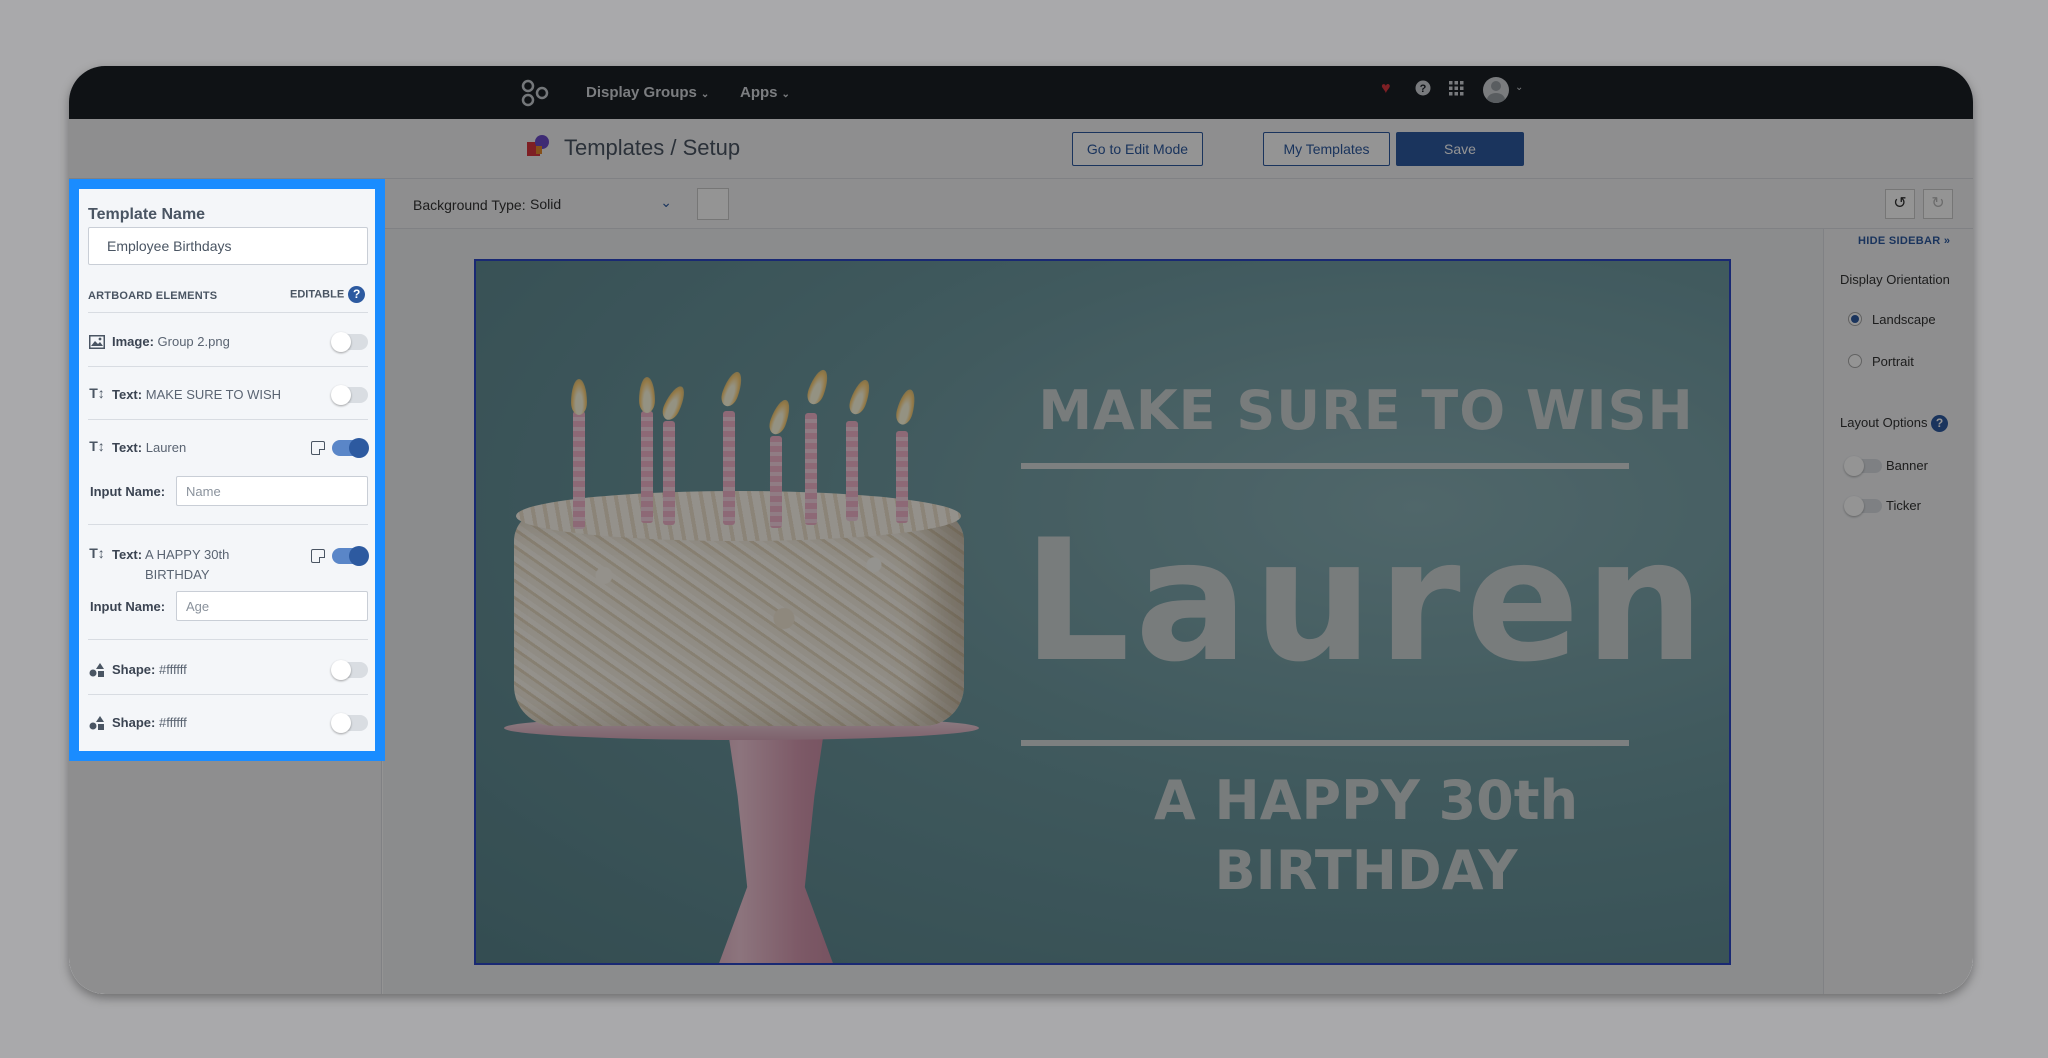  I want to click on apps-grid-icon, so click(1456, 88).